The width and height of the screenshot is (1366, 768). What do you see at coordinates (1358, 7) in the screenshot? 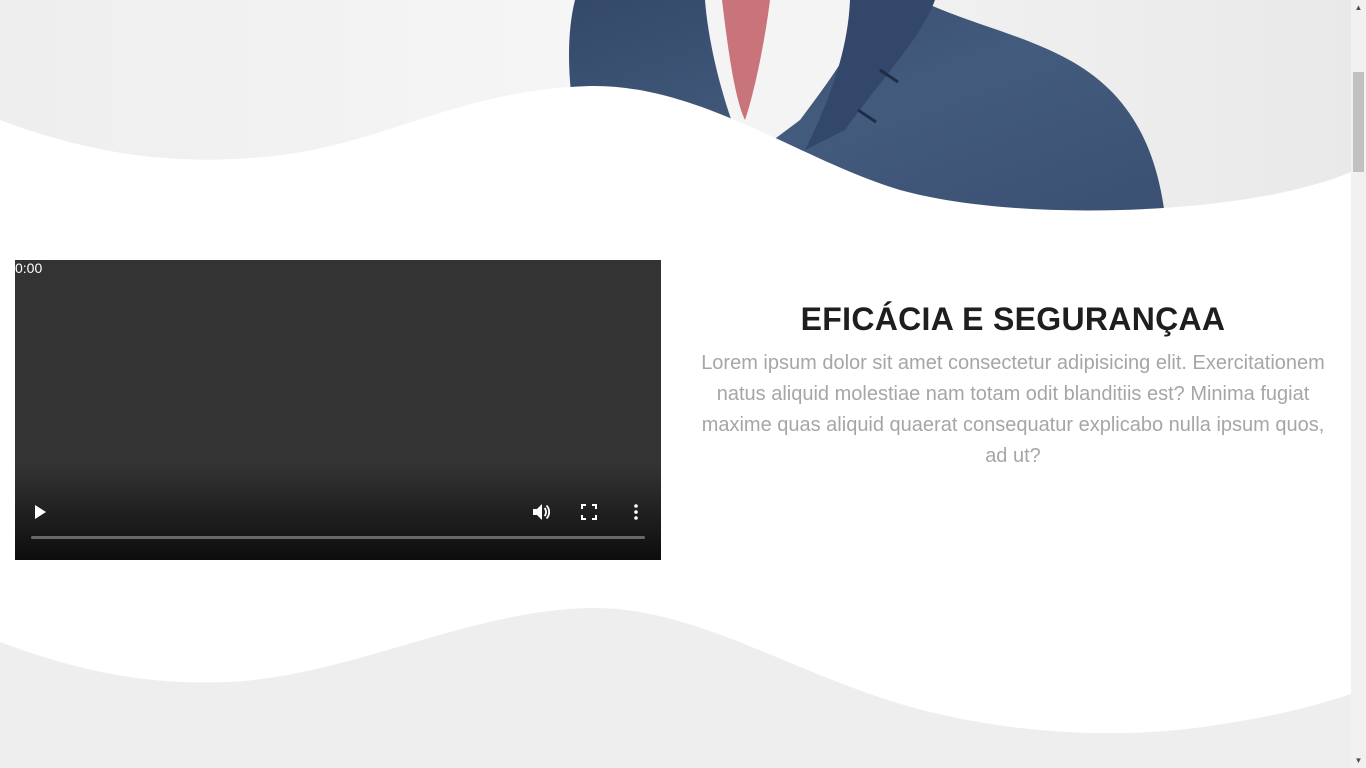
I see `scroll-up-arrow-icon: ▲` at bounding box center [1358, 7].